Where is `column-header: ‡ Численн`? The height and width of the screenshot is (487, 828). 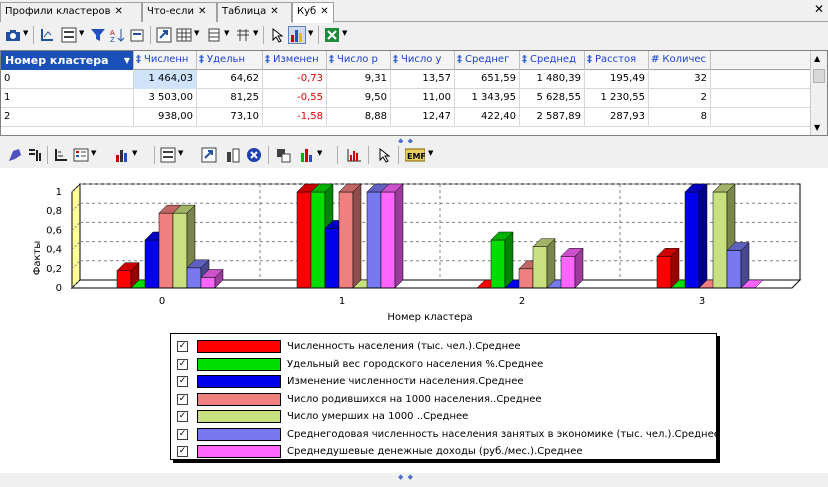
column-header: ‡ Численн is located at coordinates (165, 60).